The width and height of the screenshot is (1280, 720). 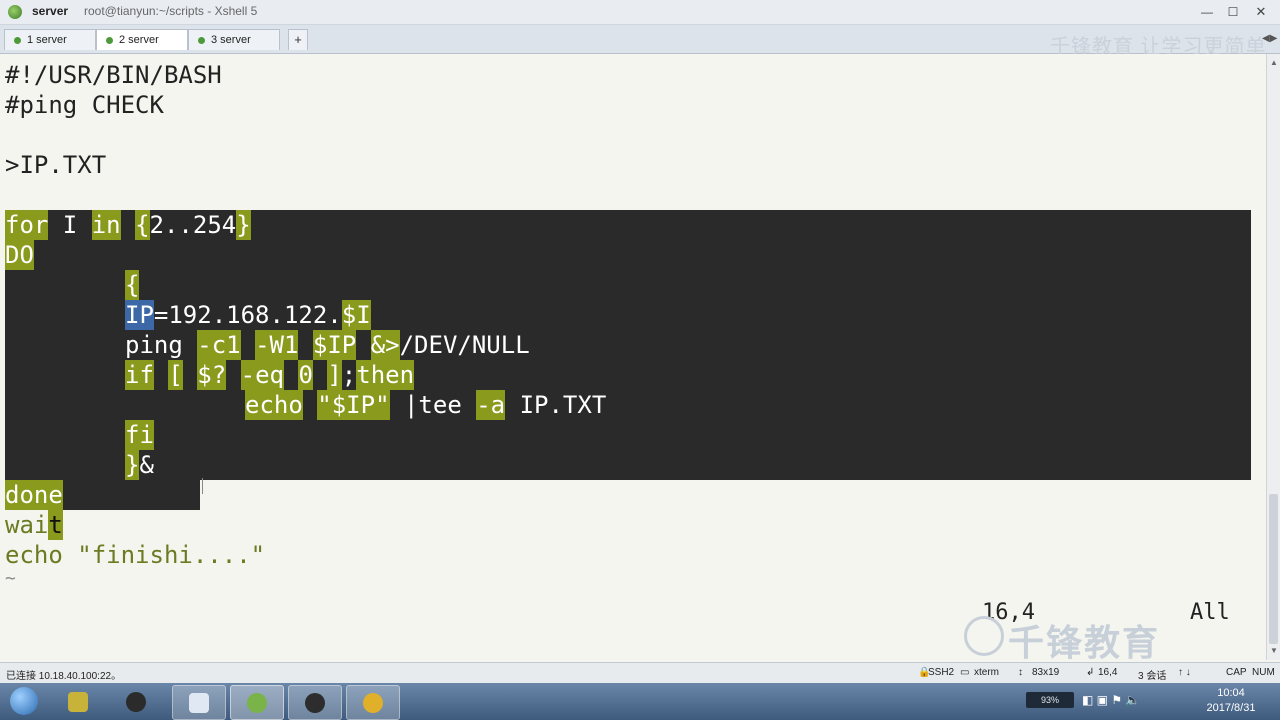 What do you see at coordinates (334, 345) in the screenshot?
I see `ping-ip-var: $IP` at bounding box center [334, 345].